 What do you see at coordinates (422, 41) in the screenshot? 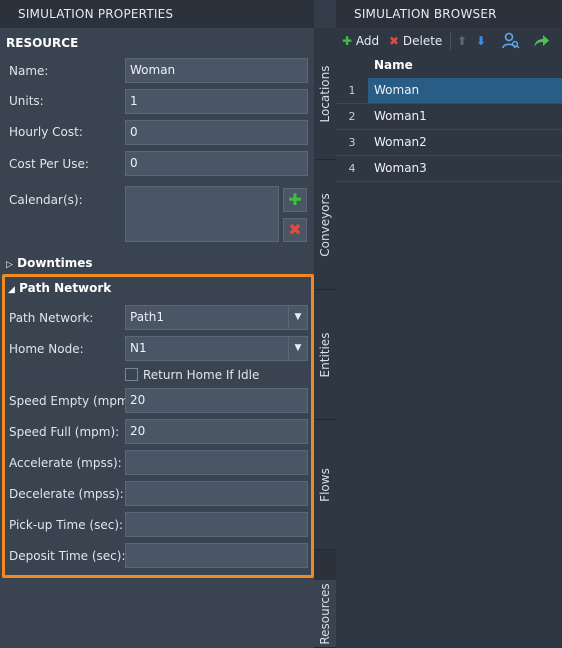
I see `delete-label: Delete` at bounding box center [422, 41].